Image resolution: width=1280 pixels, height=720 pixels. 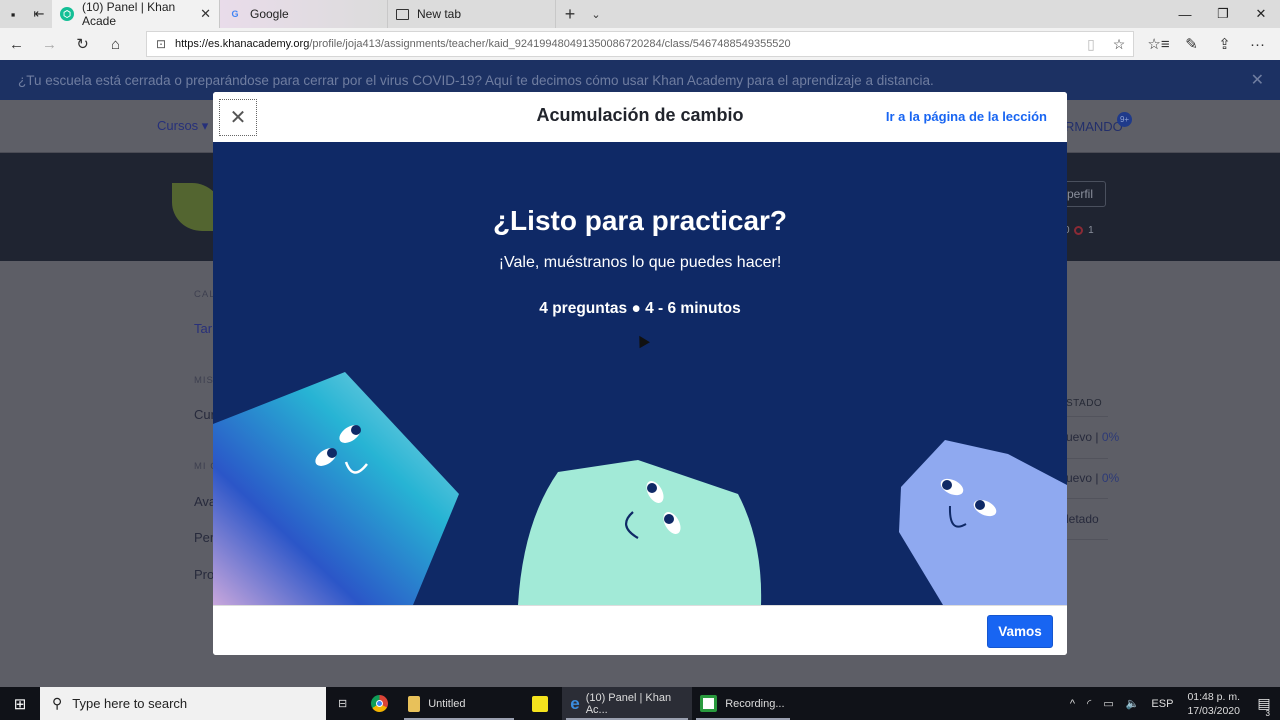 I want to click on wifi-icon: ◜, so click(x=1089, y=703).